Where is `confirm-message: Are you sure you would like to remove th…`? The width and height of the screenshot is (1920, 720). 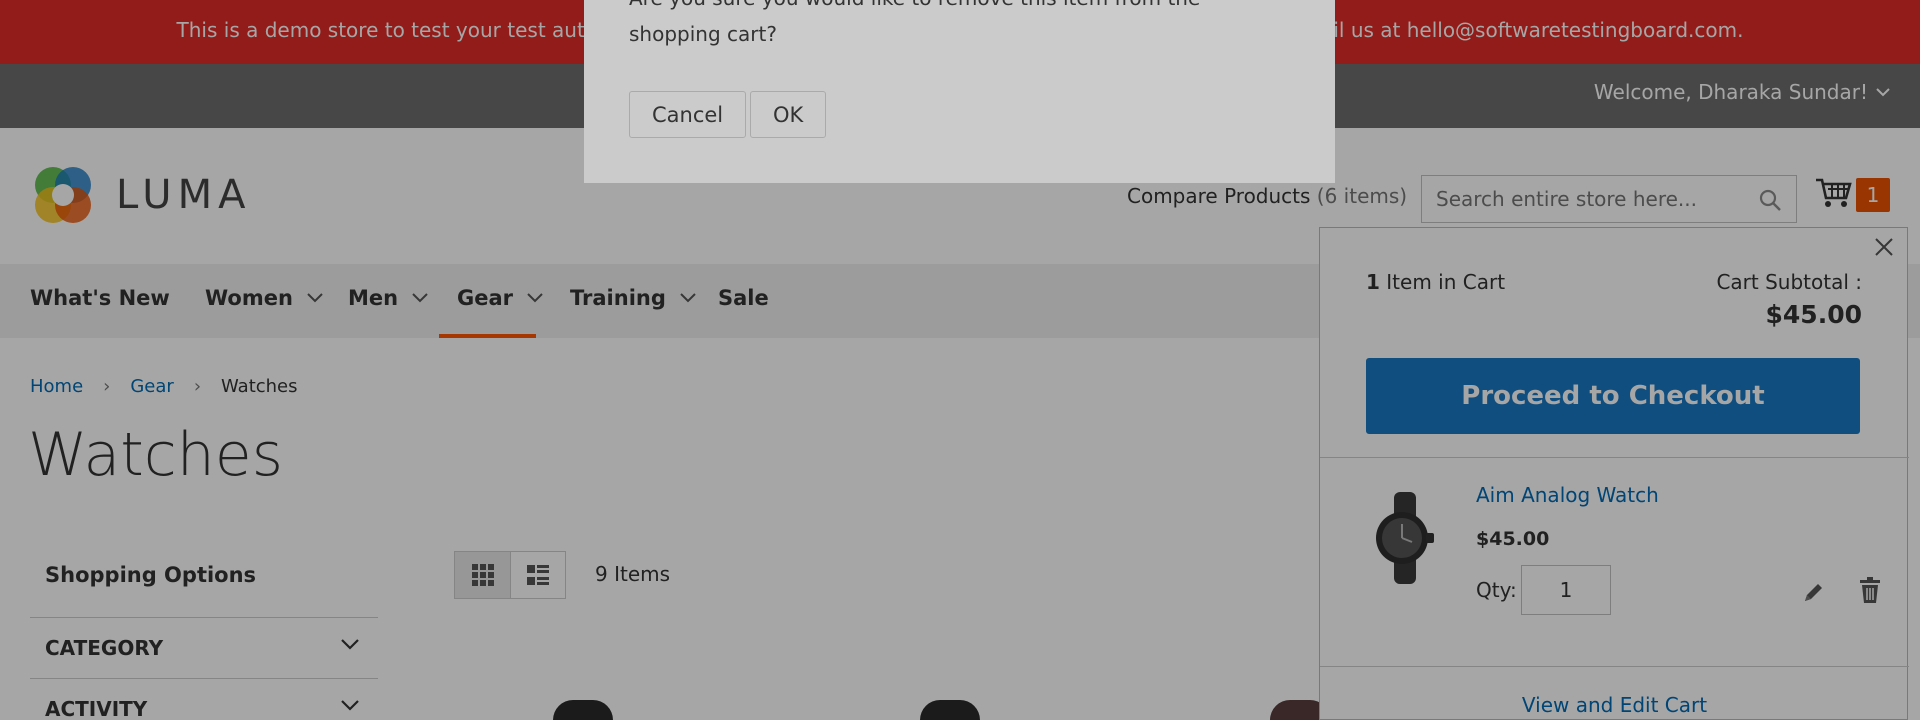 confirm-message: Are you sure you would like to remove th… is located at coordinates (914, 23).